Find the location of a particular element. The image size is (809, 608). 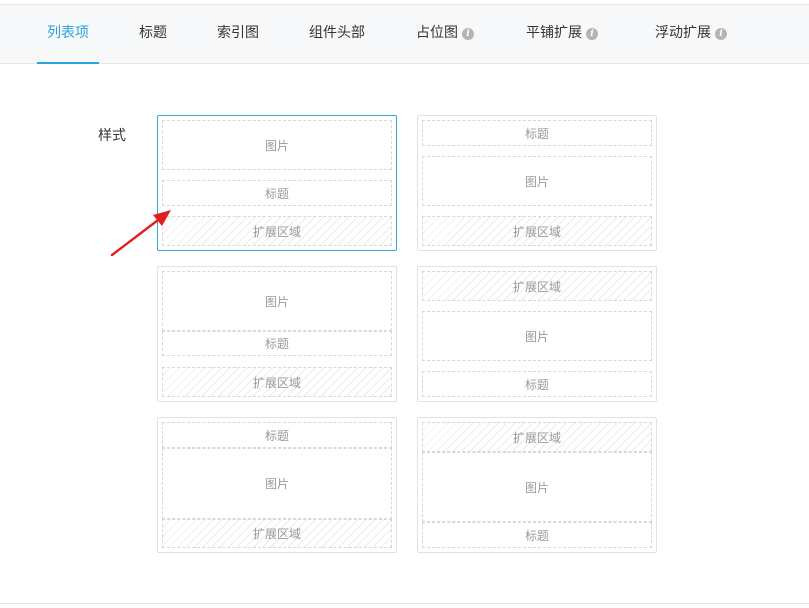

tab-label: 组件头部 is located at coordinates (337, 33).